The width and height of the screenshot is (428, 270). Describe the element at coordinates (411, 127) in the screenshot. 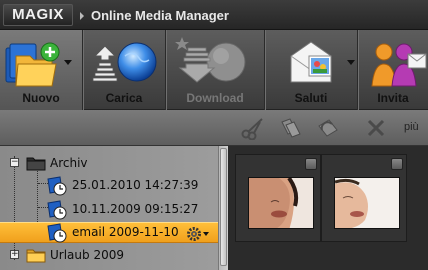

I see `more-button: più` at that location.